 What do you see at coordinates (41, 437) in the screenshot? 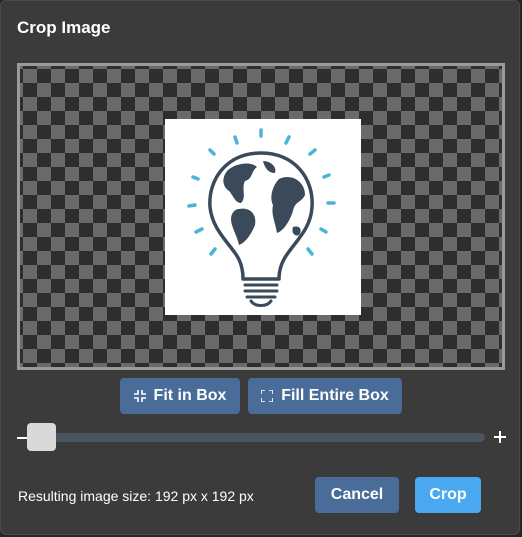
I see `zoom-slider-thumb` at bounding box center [41, 437].